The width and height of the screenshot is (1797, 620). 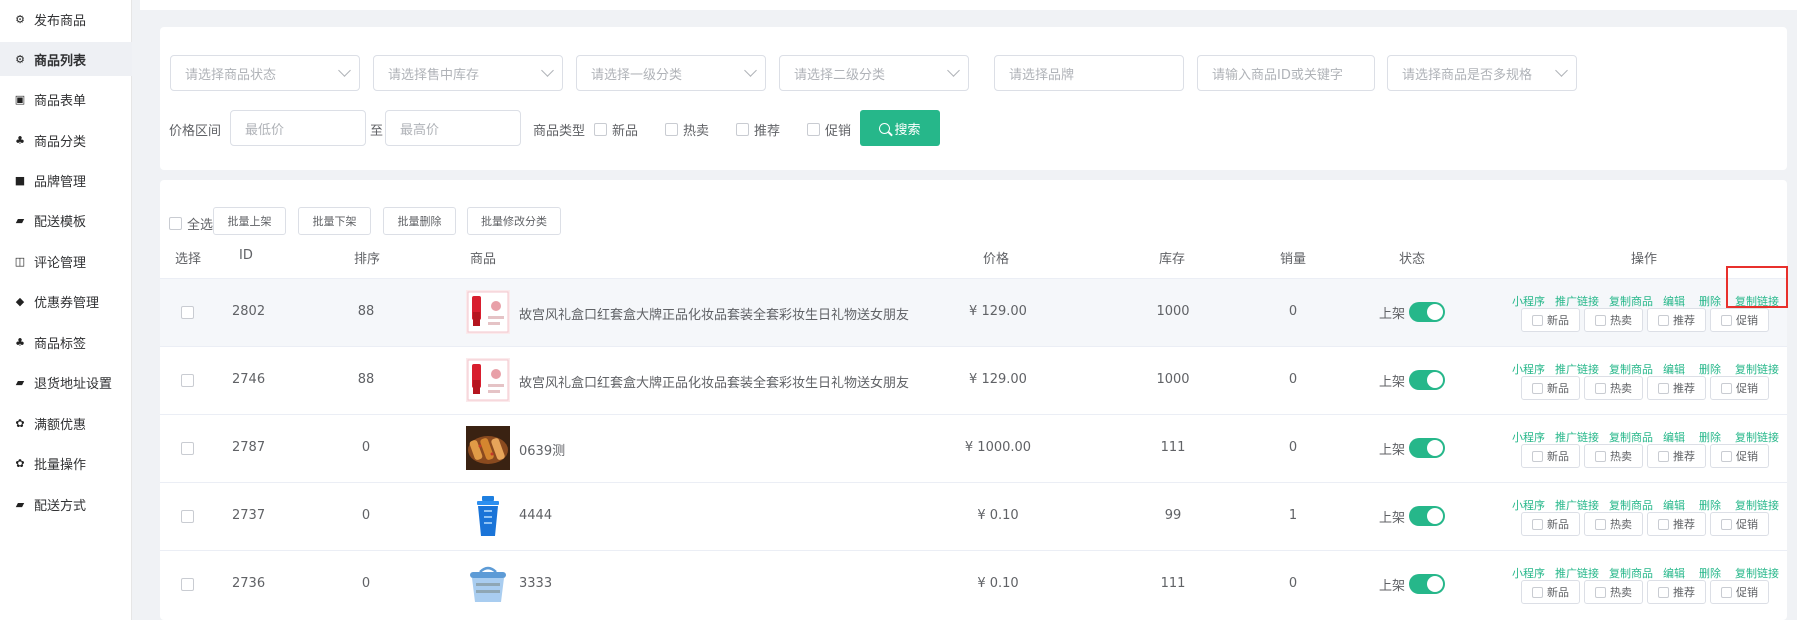 What do you see at coordinates (66, 19) in the screenshot?
I see `sidebar-item-publish: ⚙ 发布商品` at bounding box center [66, 19].